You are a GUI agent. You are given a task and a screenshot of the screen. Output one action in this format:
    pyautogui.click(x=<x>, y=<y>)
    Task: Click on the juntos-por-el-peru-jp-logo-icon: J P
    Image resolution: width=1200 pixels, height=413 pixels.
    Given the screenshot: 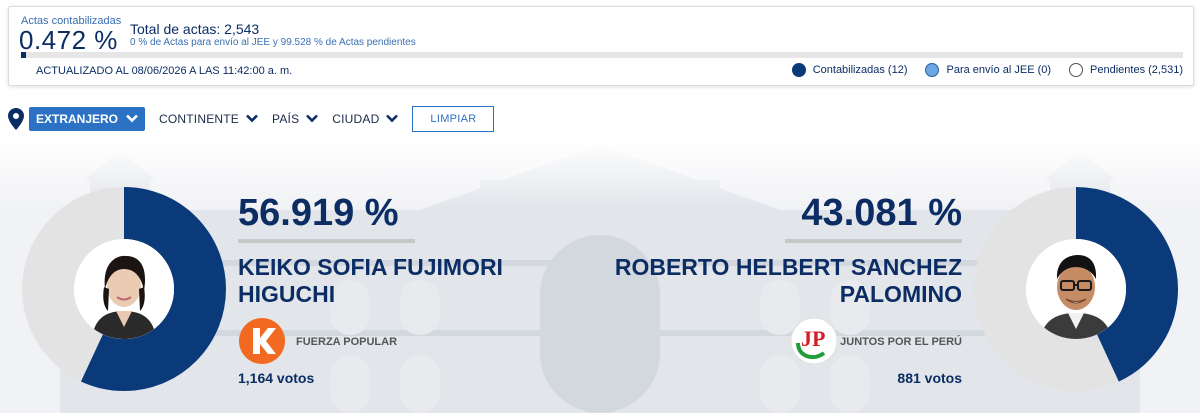 What is the action you would take?
    pyautogui.click(x=814, y=341)
    